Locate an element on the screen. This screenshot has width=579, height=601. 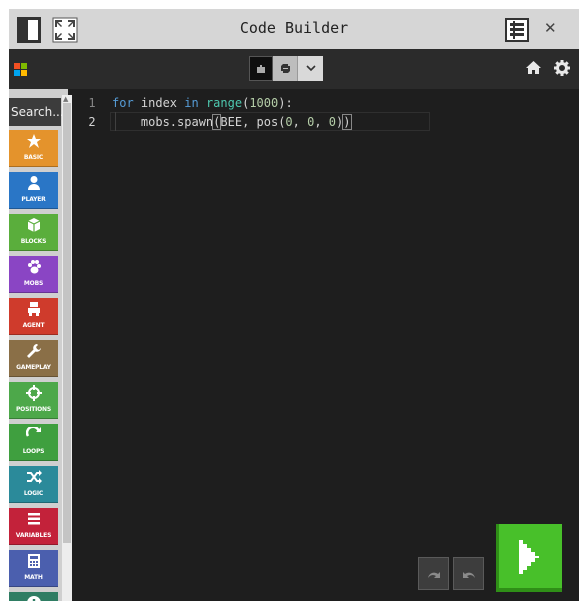
category-positions: POSITIONS is located at coordinates (33, 400).